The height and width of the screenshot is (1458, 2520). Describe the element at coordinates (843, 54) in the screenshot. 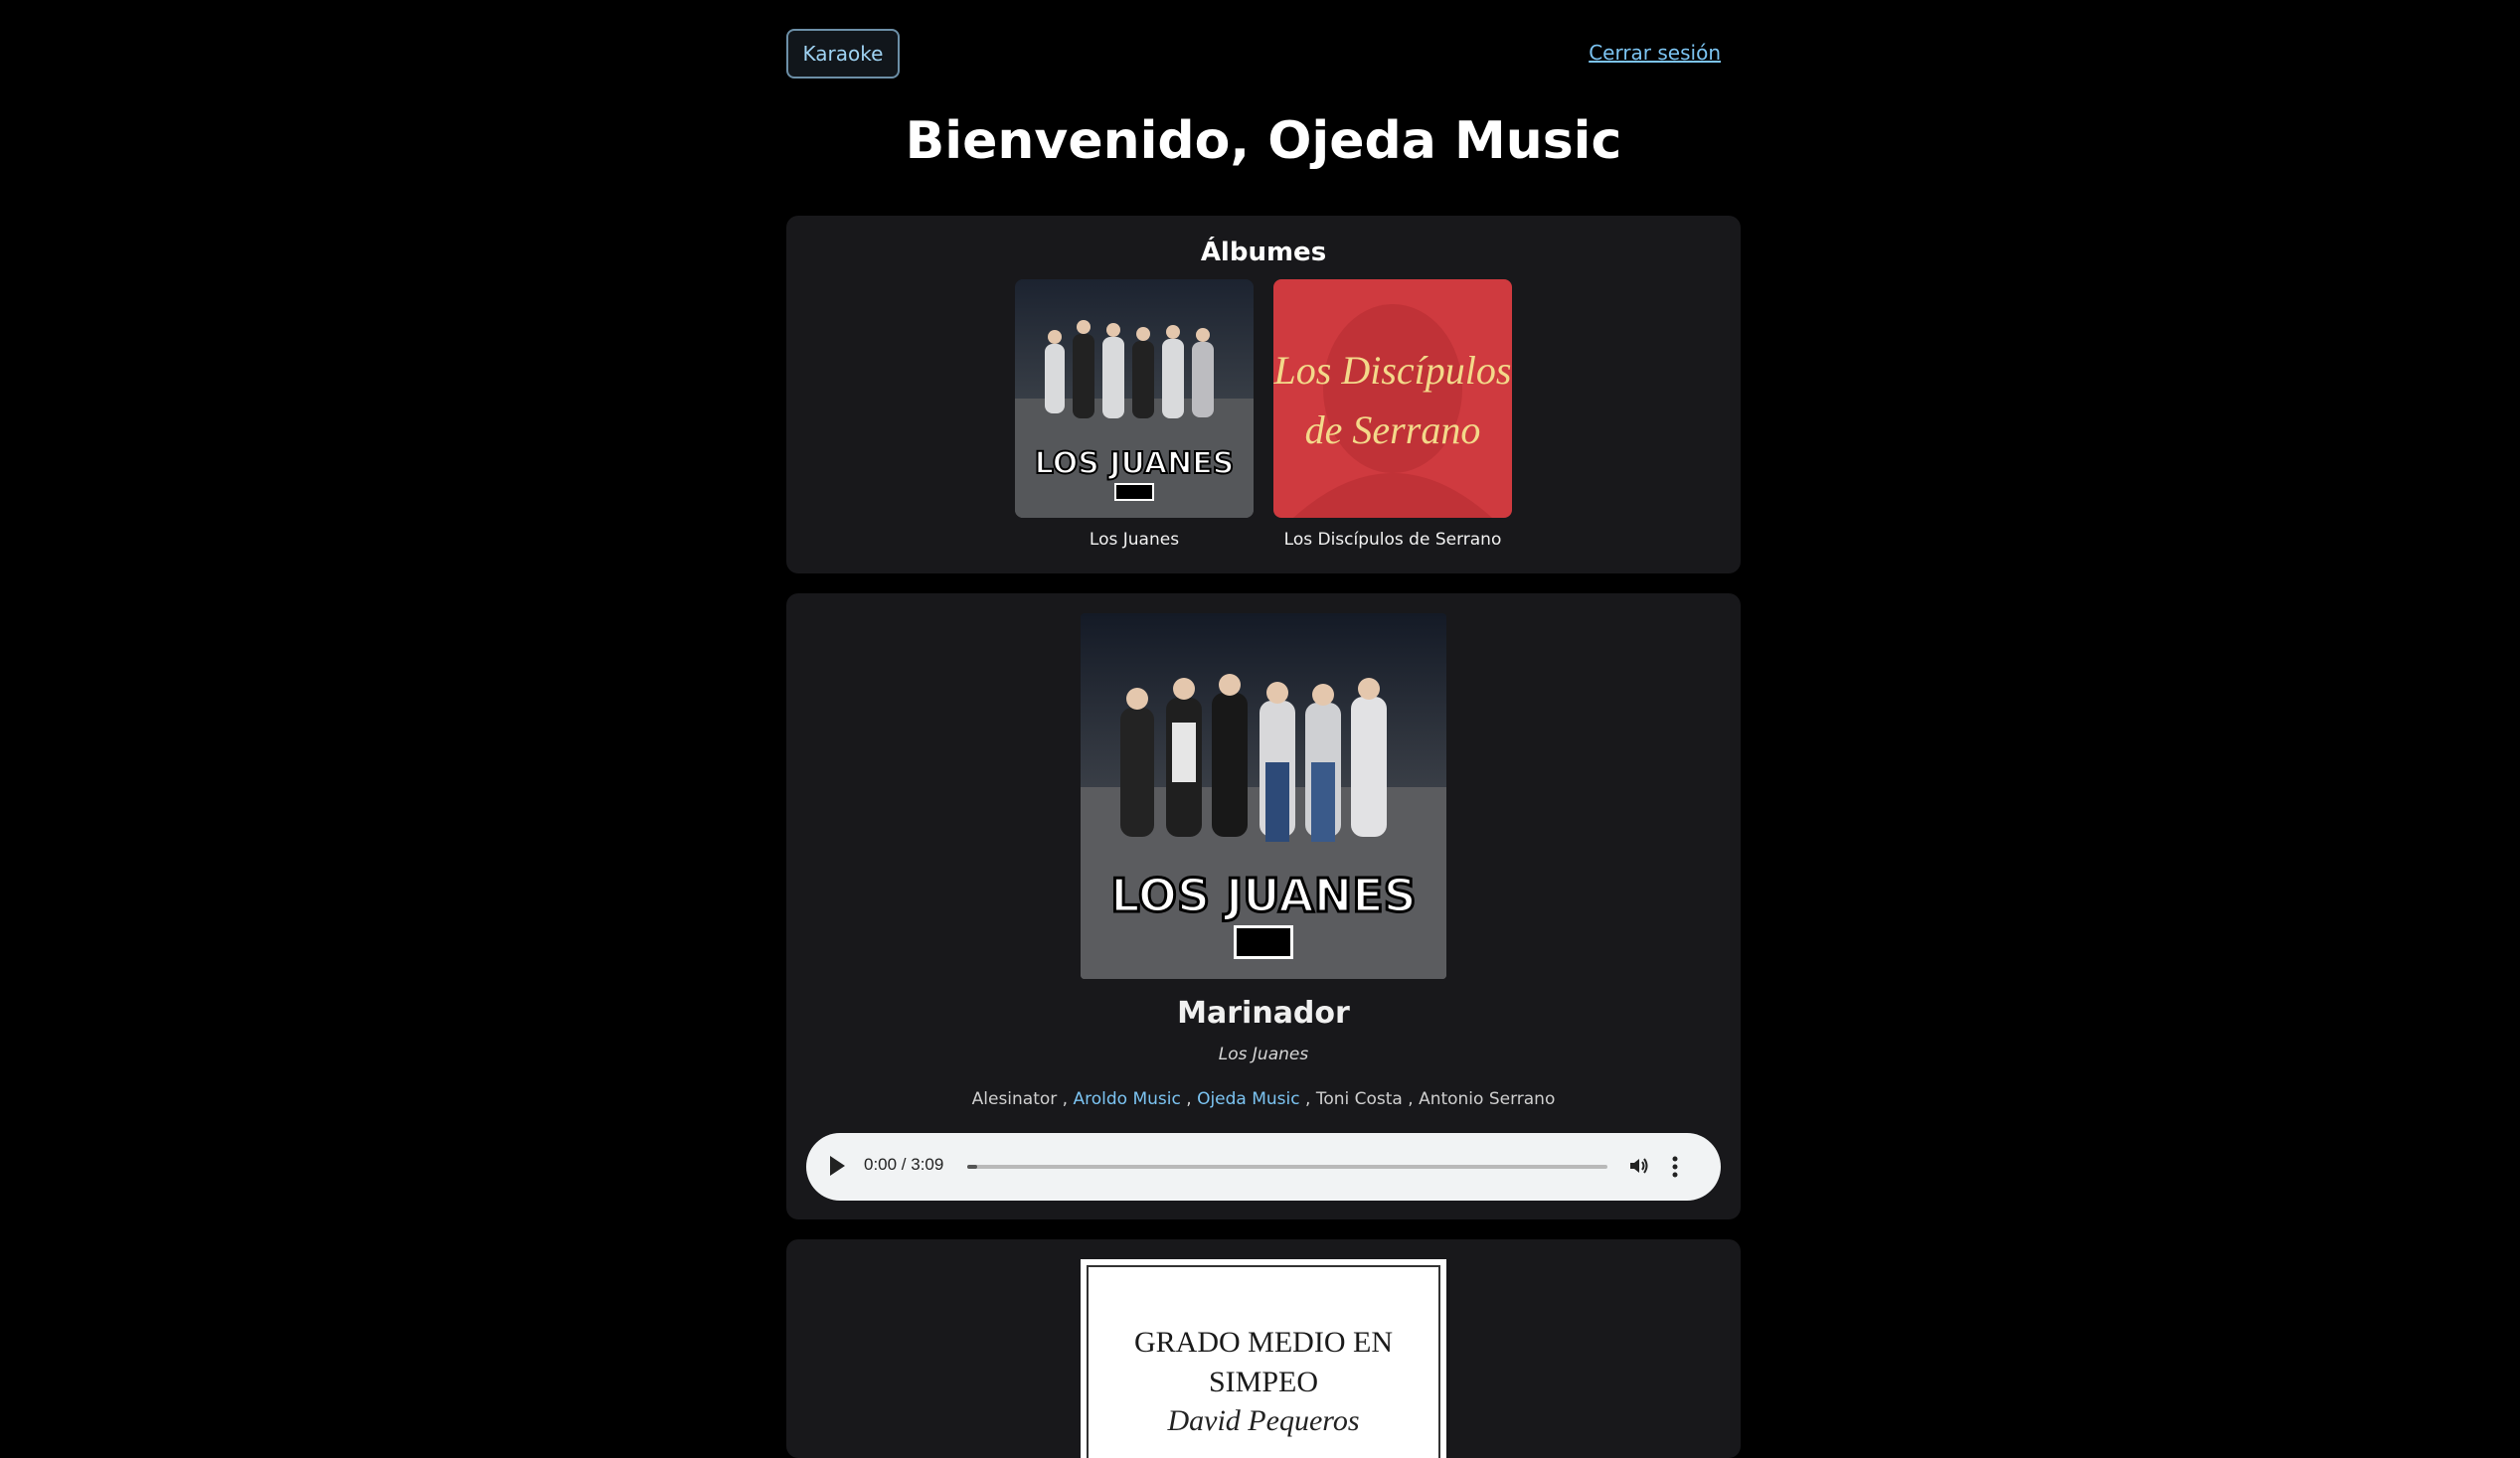

I see `karaoke-button: Karaoke` at that location.